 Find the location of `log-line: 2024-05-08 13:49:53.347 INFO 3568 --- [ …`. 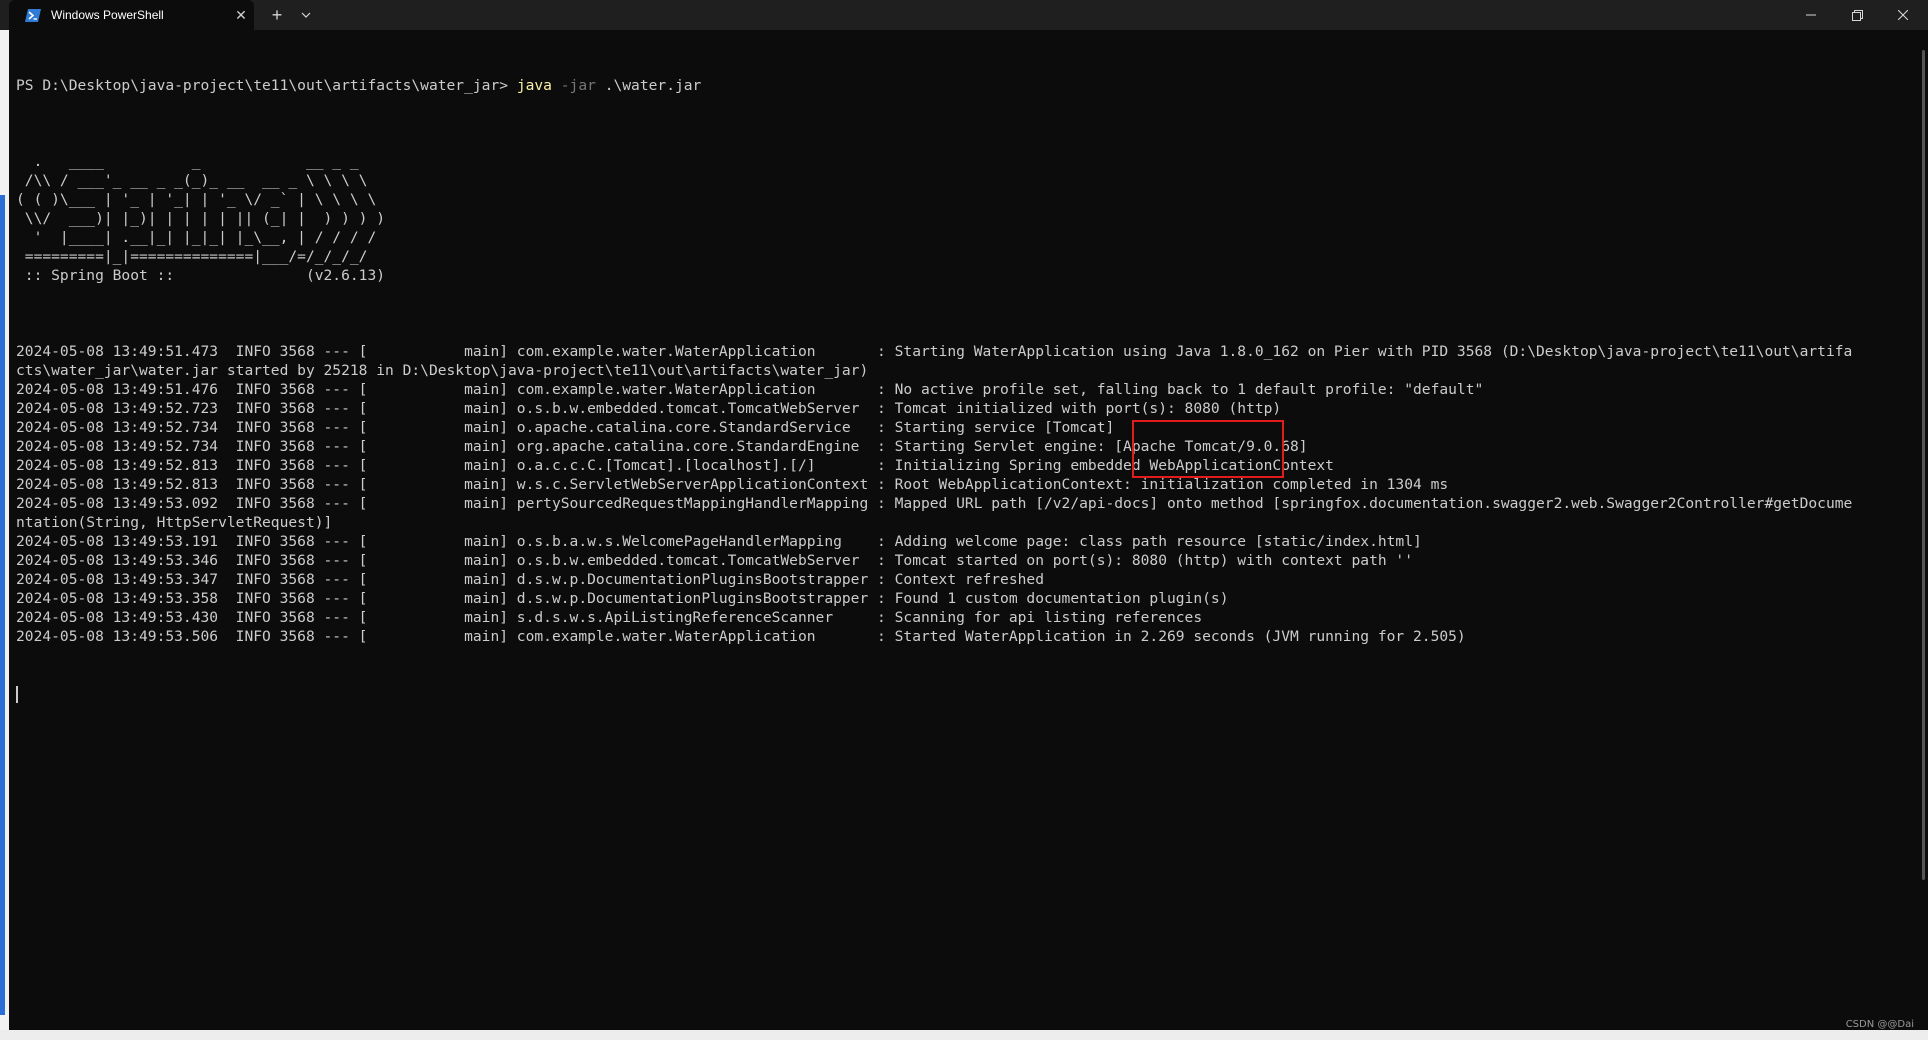

log-line: 2024-05-08 13:49:53.347 INFO 3568 --- [ … is located at coordinates (530, 579).